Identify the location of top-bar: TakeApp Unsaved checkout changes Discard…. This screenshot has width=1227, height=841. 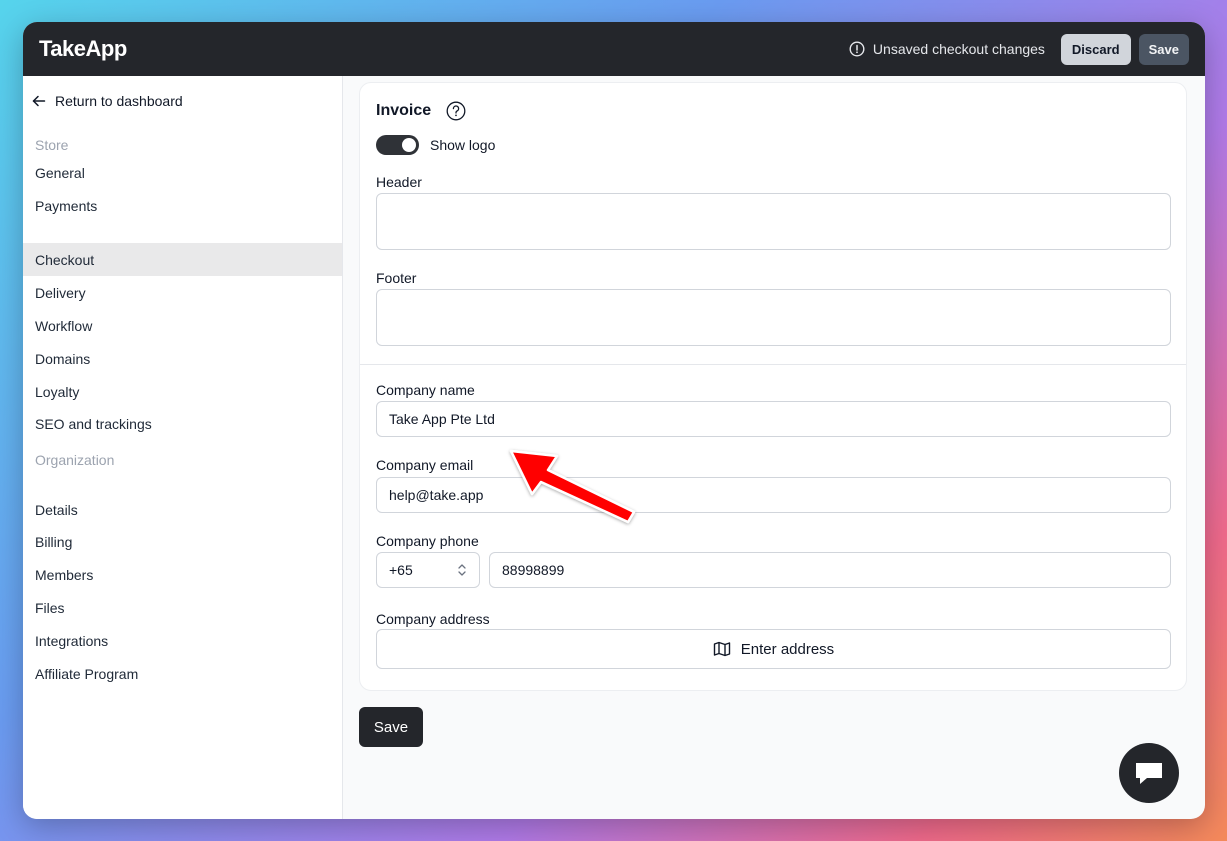
(614, 49).